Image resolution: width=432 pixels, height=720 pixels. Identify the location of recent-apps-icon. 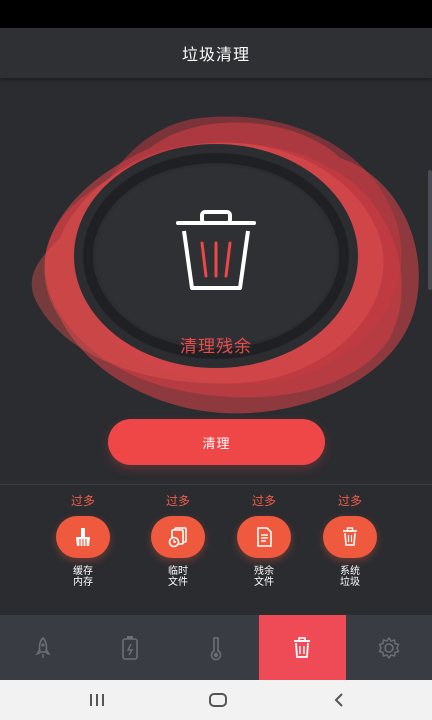
(97, 700).